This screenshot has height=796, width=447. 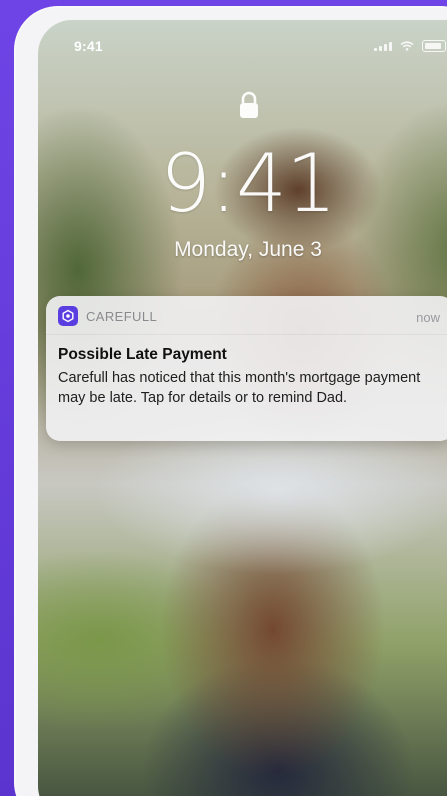 What do you see at coordinates (383, 46) in the screenshot?
I see `signal-icon` at bounding box center [383, 46].